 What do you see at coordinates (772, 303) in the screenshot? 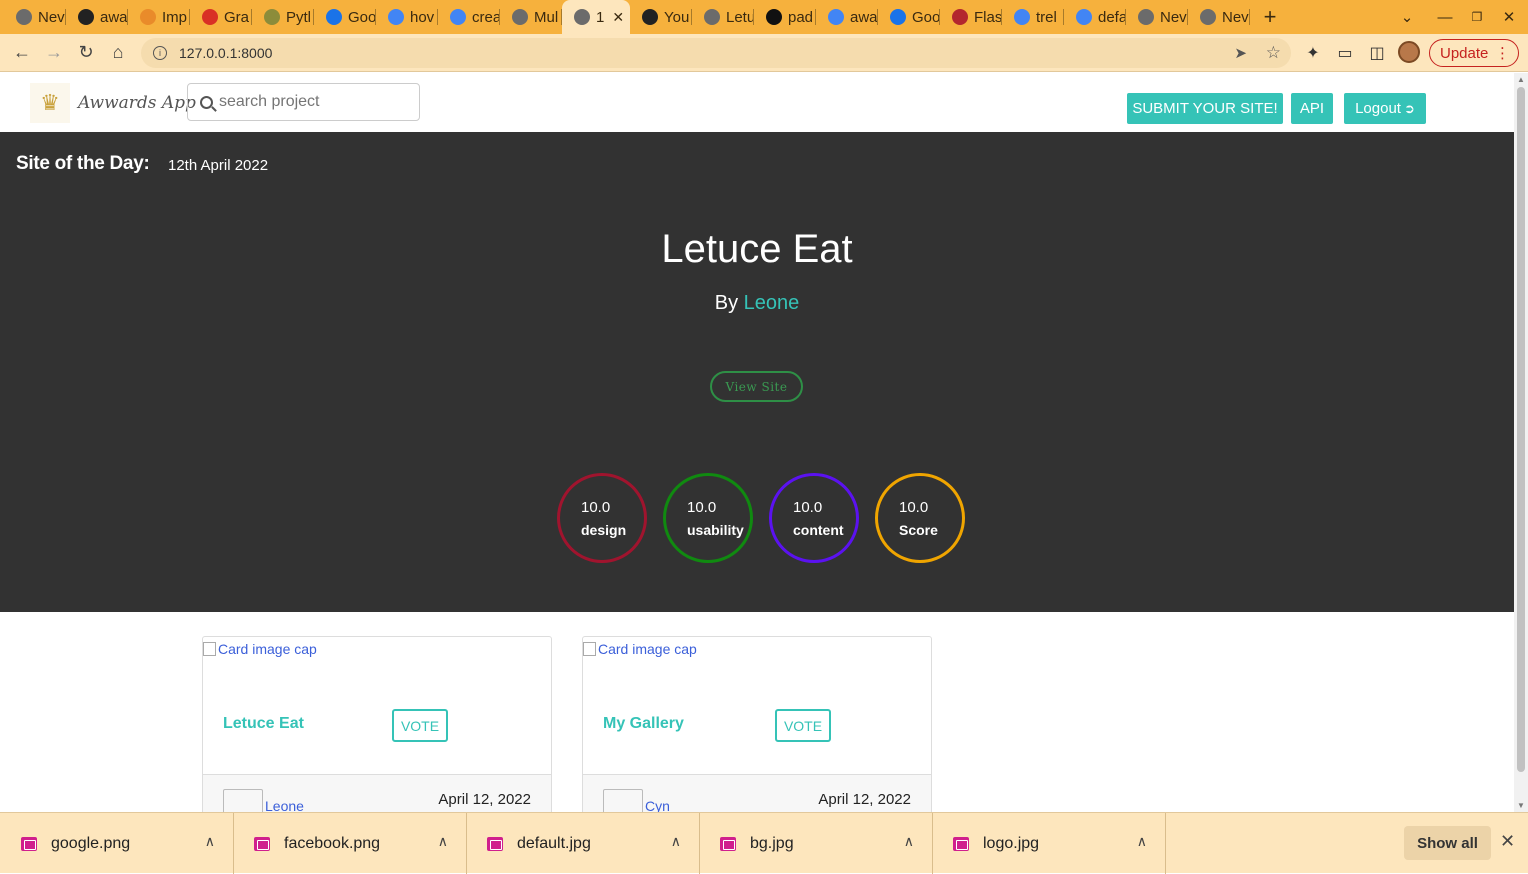
I see `featured-author-link: Leone` at bounding box center [772, 303].